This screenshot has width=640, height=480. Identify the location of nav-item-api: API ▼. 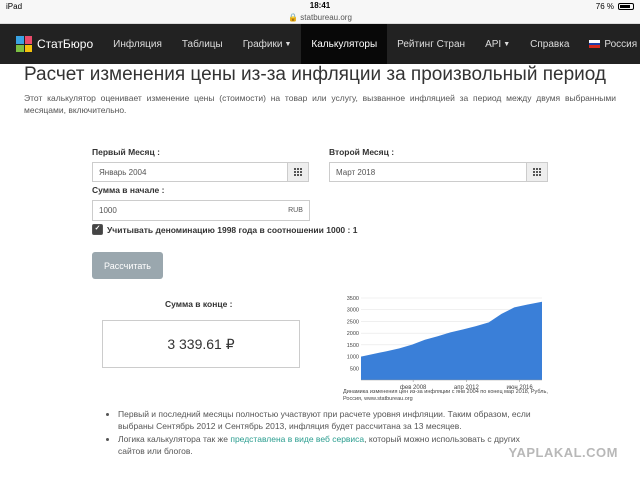
(497, 44).